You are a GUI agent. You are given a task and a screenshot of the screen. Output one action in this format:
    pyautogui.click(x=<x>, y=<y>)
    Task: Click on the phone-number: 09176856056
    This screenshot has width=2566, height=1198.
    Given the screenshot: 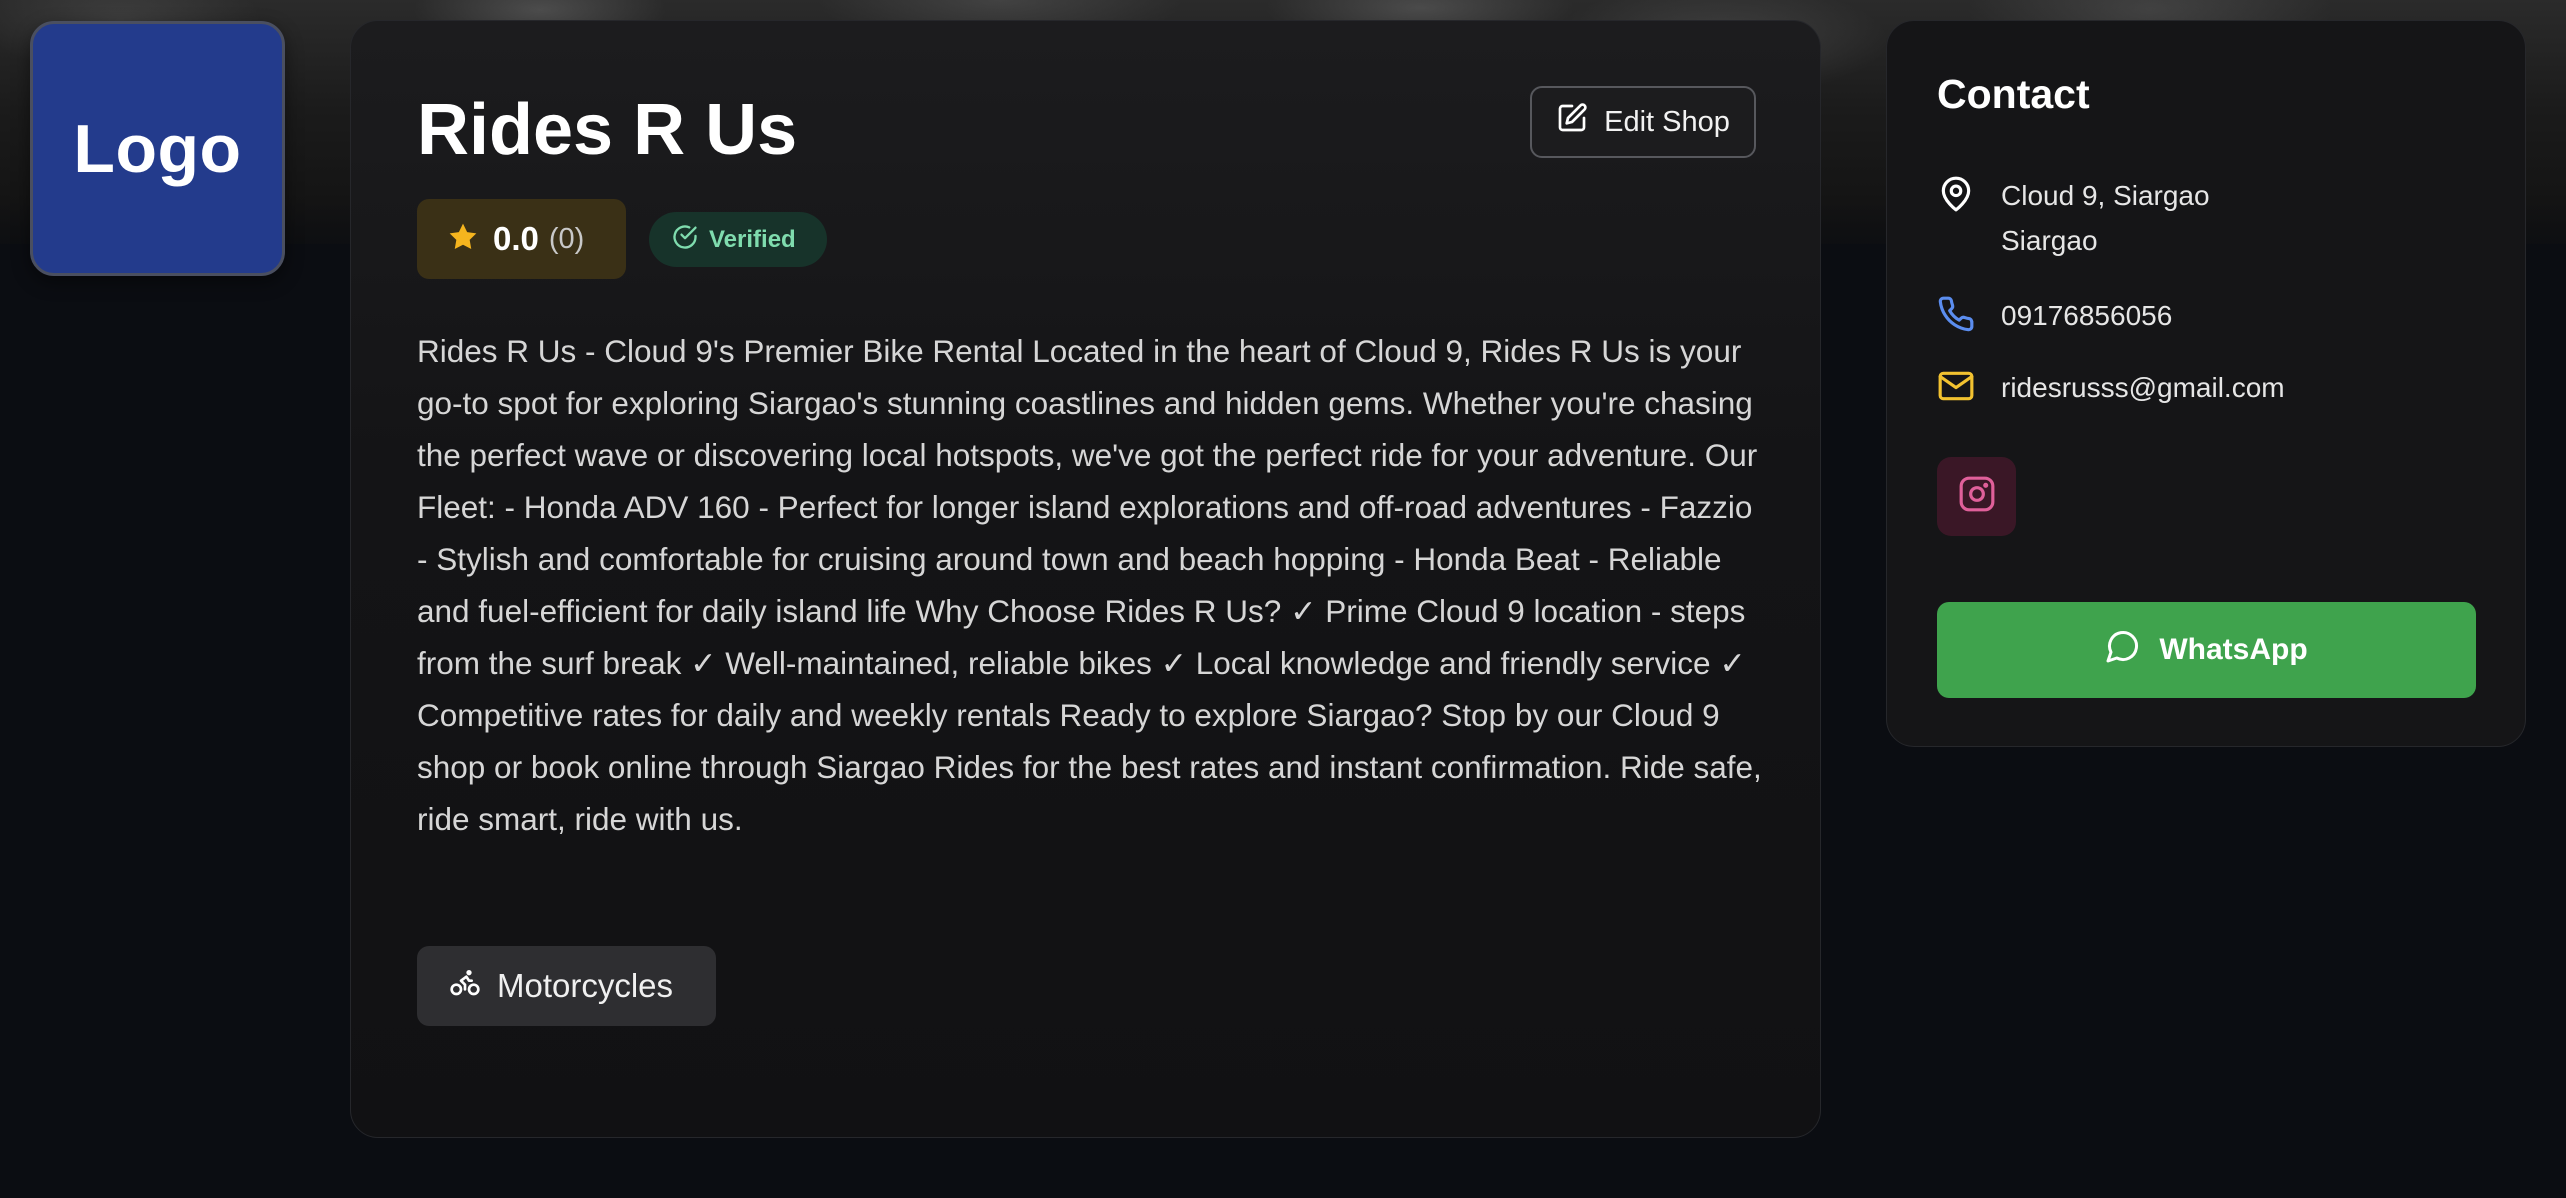 What is the action you would take?
    pyautogui.click(x=2087, y=315)
    